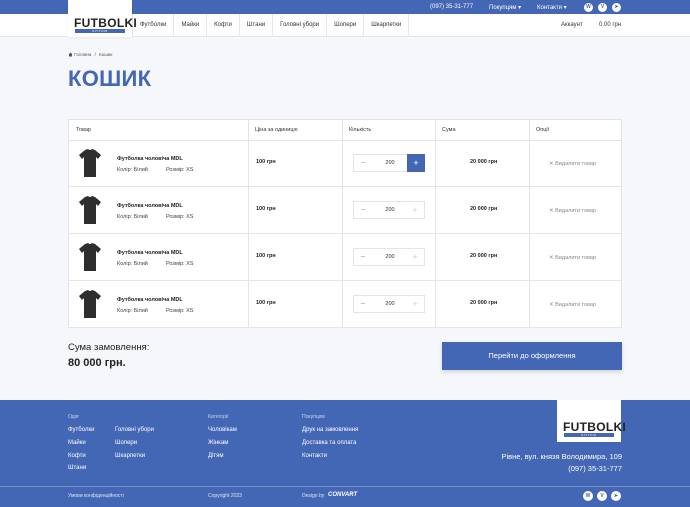  What do you see at coordinates (346, 25) in the screenshot?
I see `nav-item-shoppers: Шопери` at bounding box center [346, 25].